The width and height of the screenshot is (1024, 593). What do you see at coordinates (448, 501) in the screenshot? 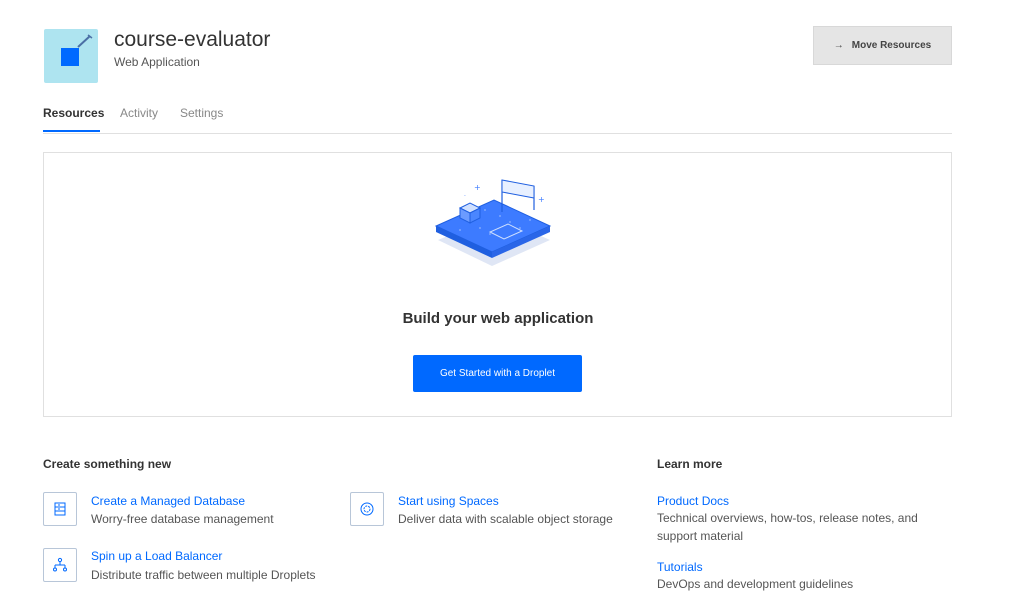
I see `start-using-spaces-link: Start using Spaces` at bounding box center [448, 501].